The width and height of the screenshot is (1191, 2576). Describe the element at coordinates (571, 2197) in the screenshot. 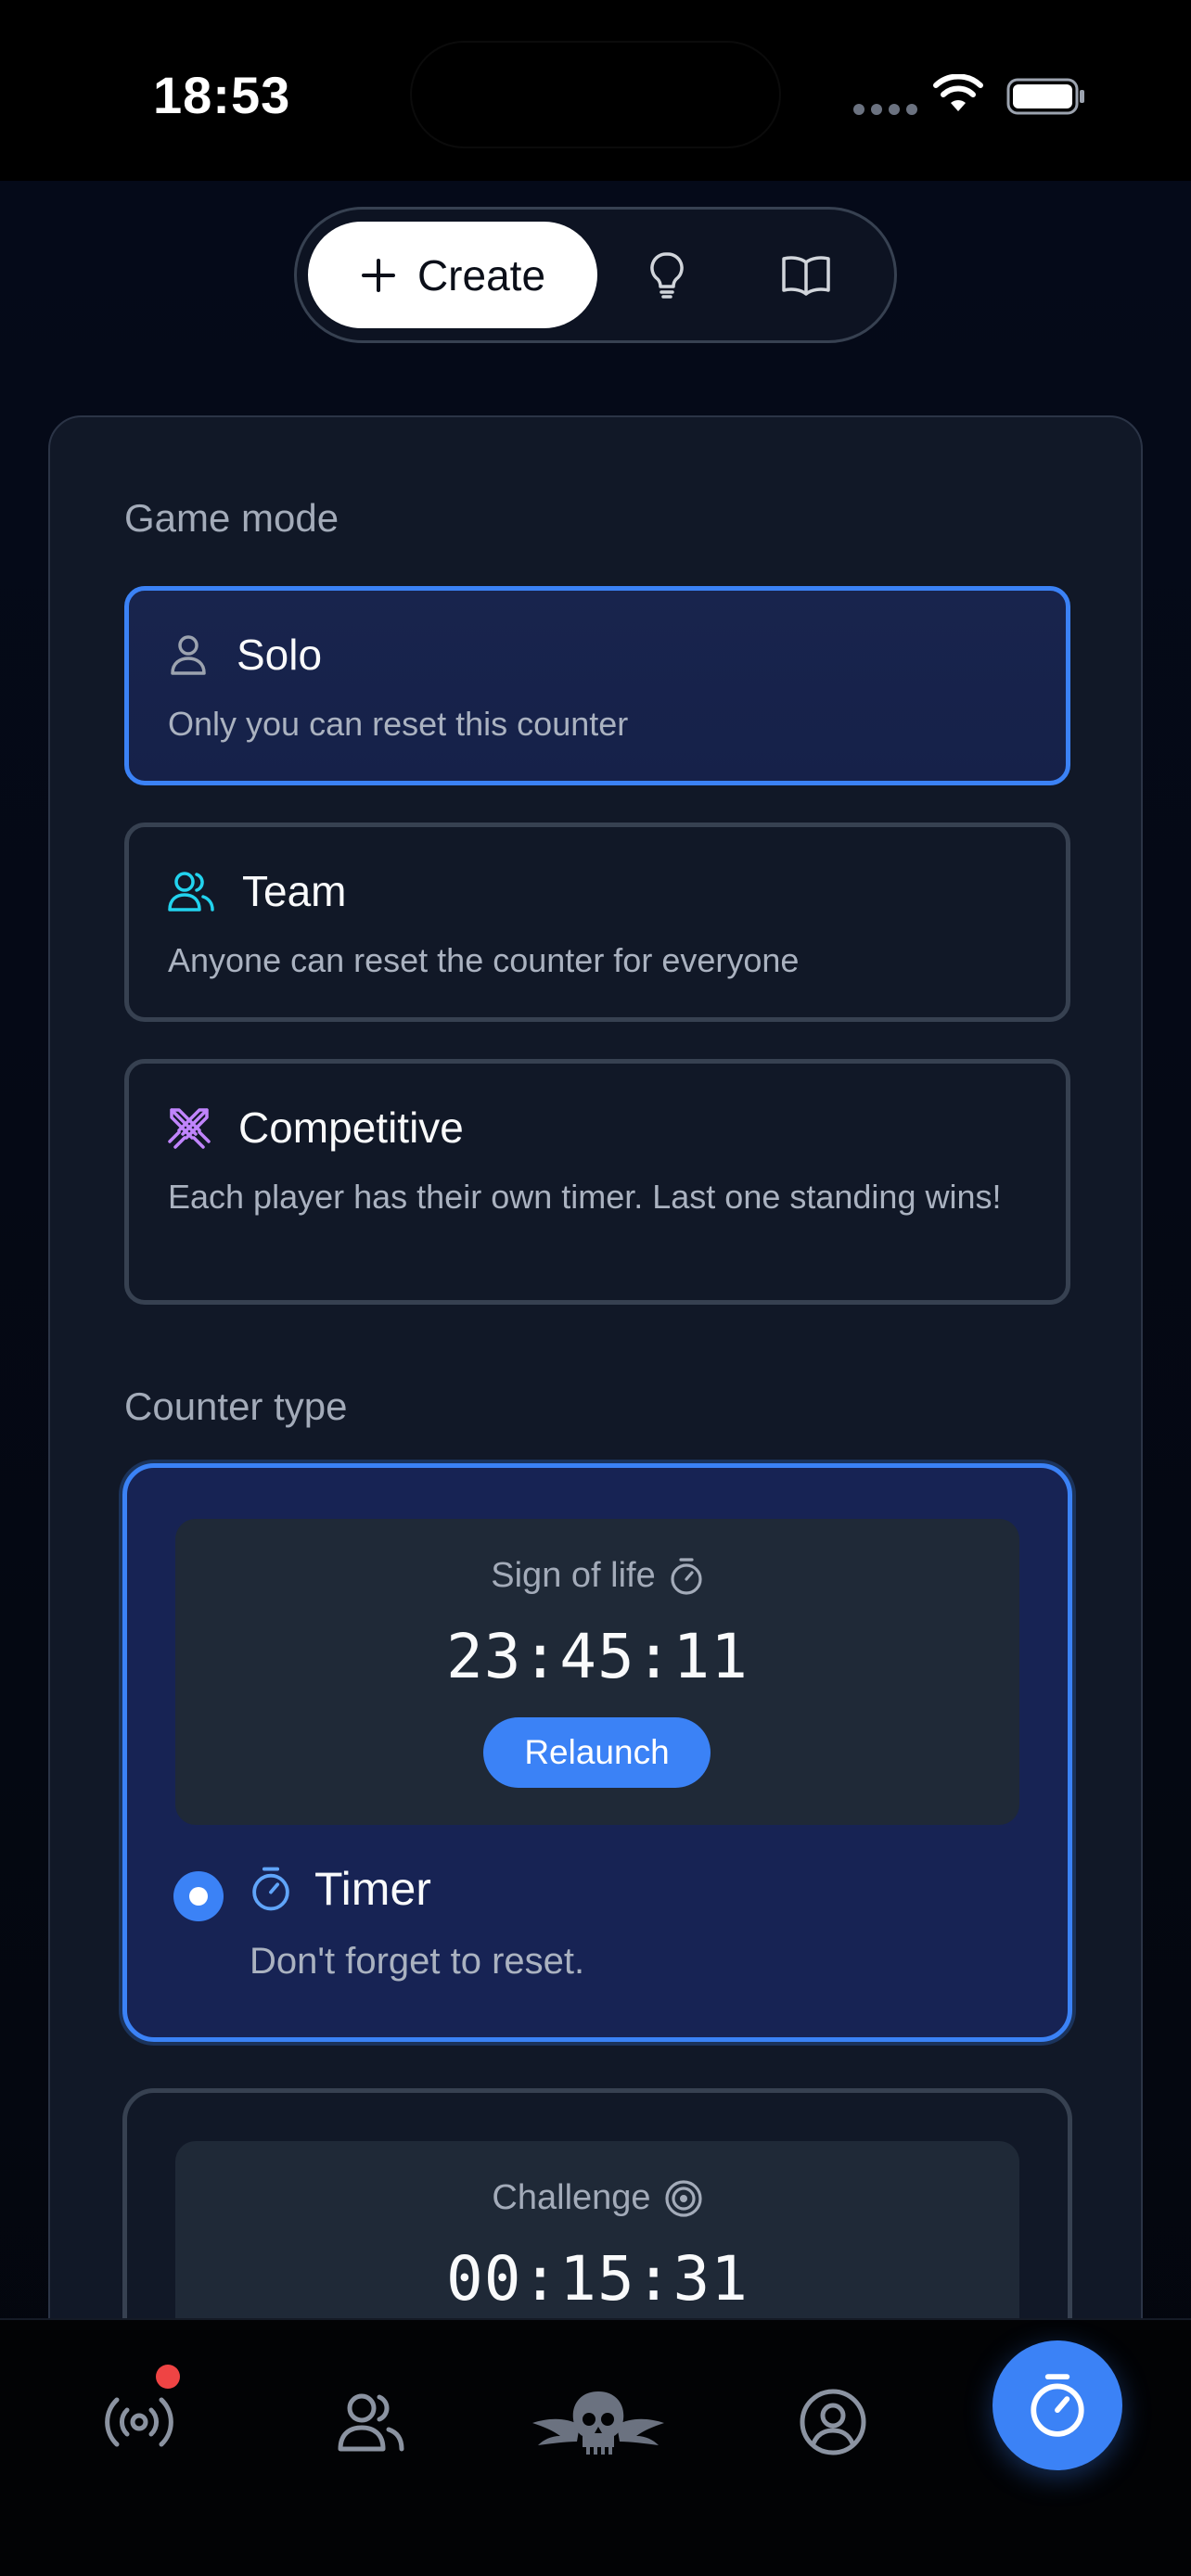

I see `preview-label-text: Challenge` at that location.